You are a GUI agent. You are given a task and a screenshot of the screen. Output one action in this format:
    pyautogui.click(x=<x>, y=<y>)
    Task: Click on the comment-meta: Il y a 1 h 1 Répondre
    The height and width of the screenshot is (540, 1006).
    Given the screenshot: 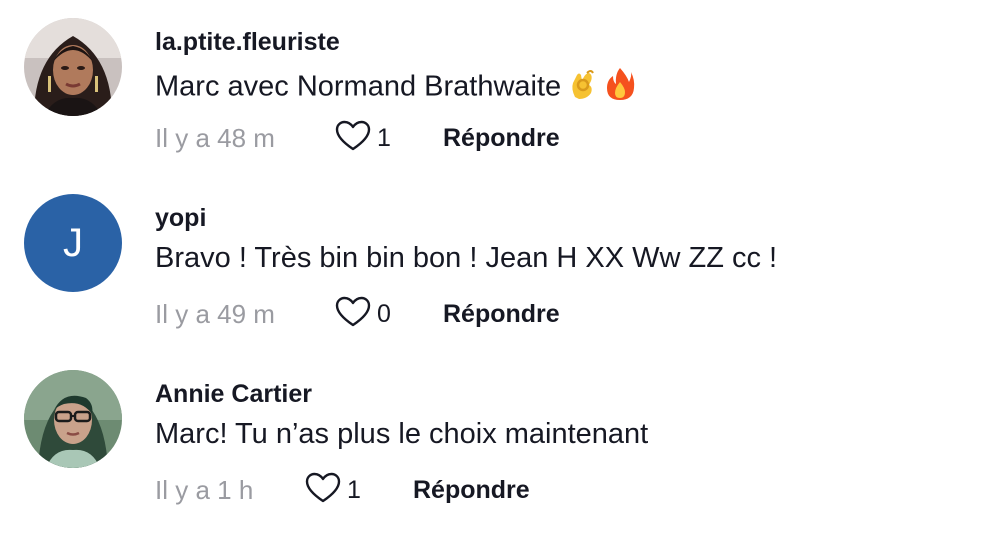 What is the action you would take?
    pyautogui.click(x=342, y=490)
    